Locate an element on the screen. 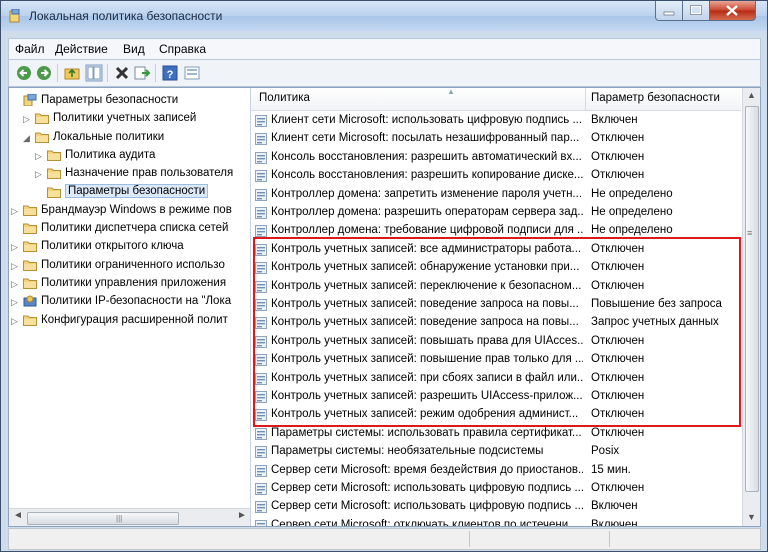  minimize-button is located at coordinates (669, 11).